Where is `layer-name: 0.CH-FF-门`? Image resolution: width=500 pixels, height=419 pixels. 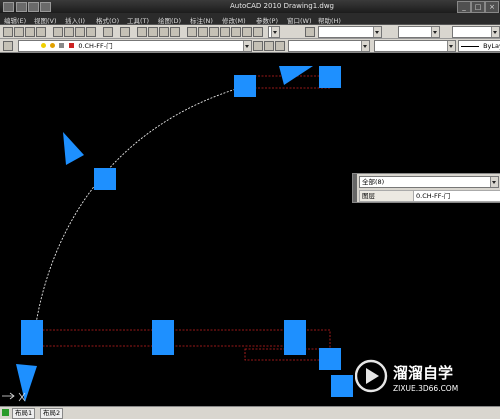
layer-name: 0.CH-FF-门 is located at coordinates (95, 46).